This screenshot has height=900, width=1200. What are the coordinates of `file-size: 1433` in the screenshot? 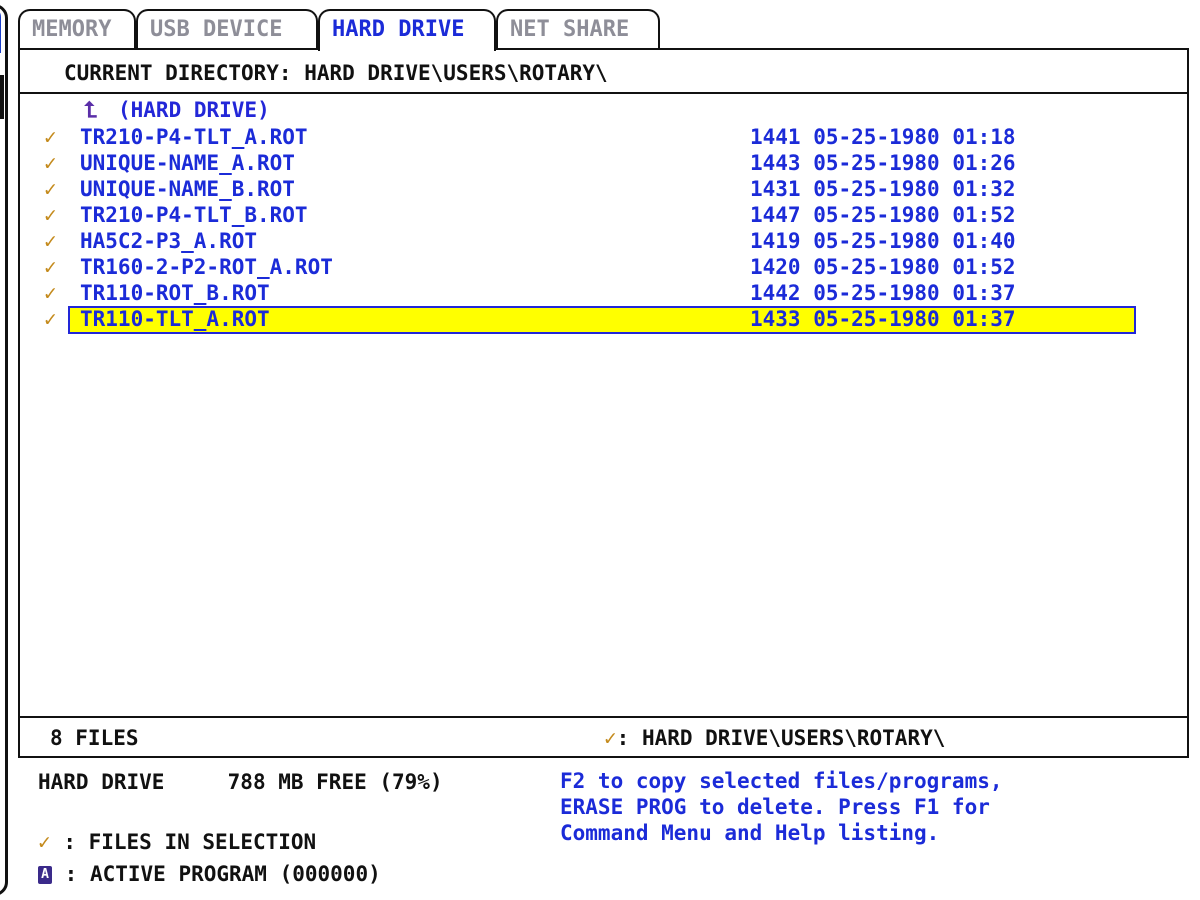 It's located at (775, 319).